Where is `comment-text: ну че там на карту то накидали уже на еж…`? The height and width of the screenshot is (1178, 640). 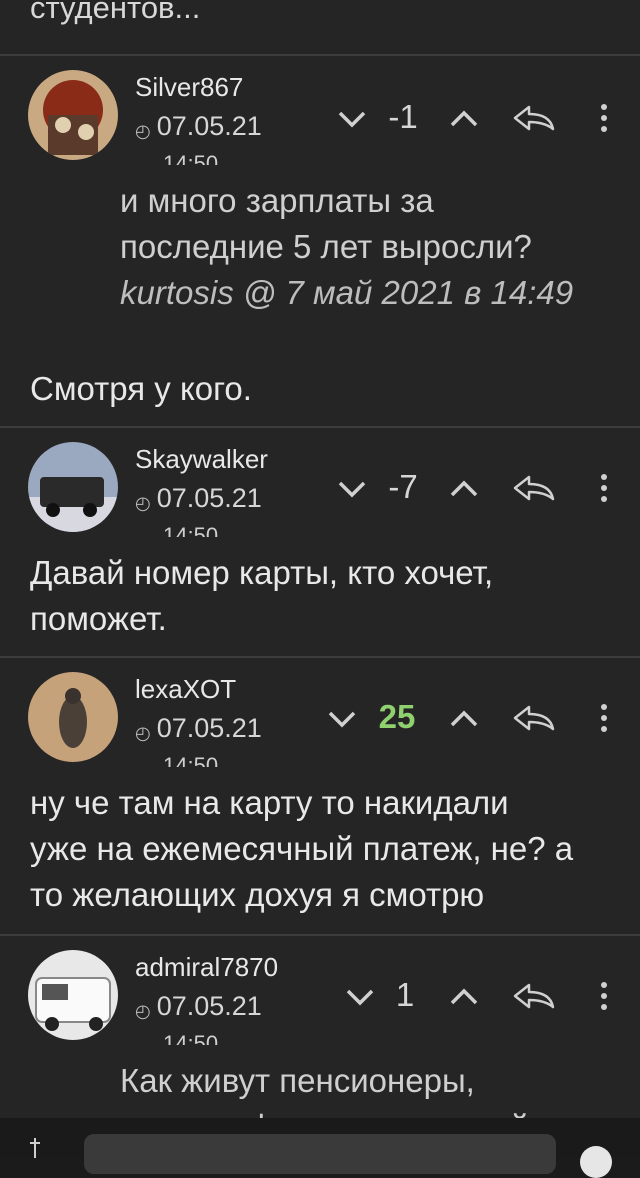 comment-text: ну че там на карту то накидали уже на еж… is located at coordinates (302, 848).